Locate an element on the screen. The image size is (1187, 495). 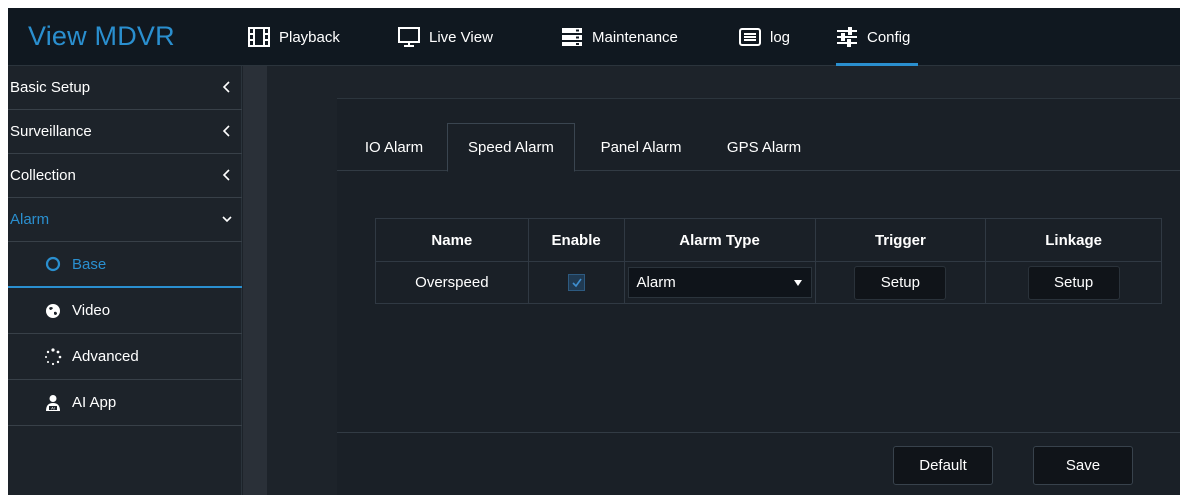
tab-panel-alarm: Panel Alarm is located at coordinates (641, 147).